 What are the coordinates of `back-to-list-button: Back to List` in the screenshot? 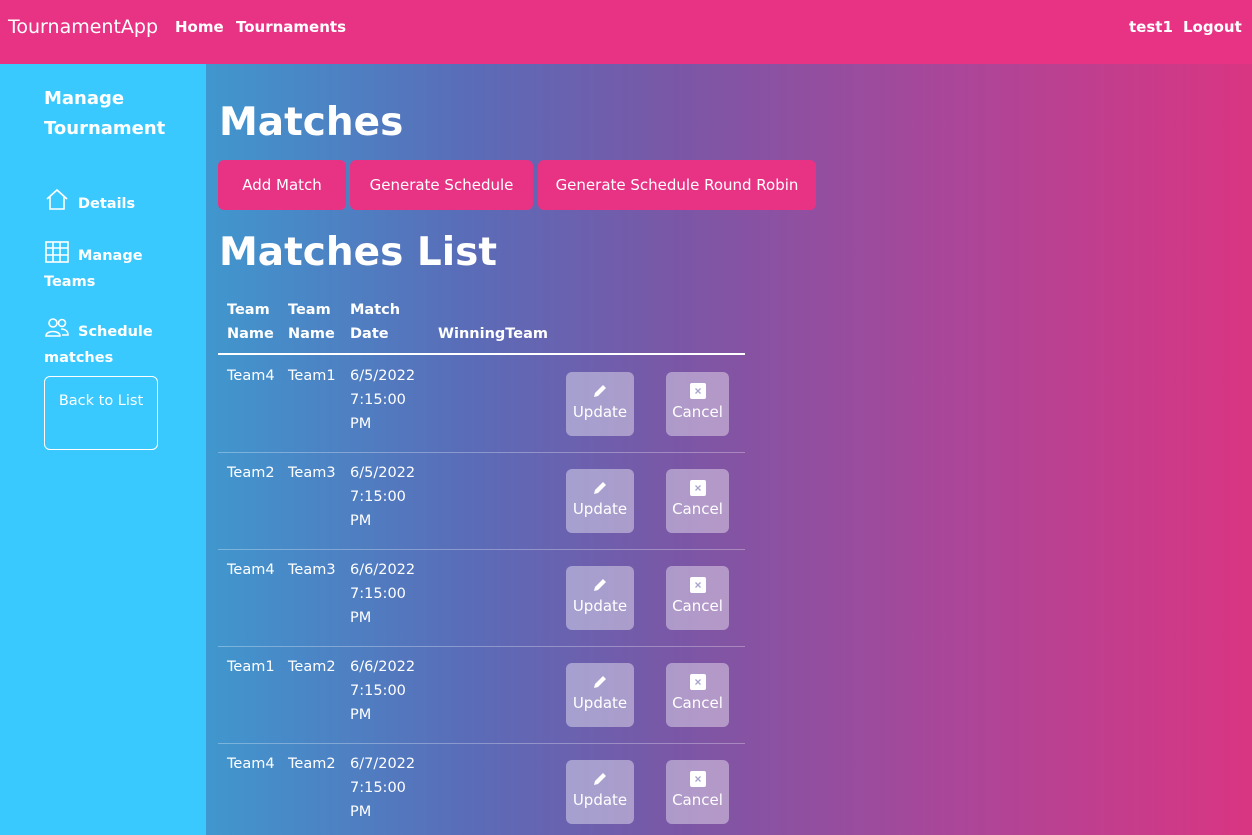 It's located at (101, 413).